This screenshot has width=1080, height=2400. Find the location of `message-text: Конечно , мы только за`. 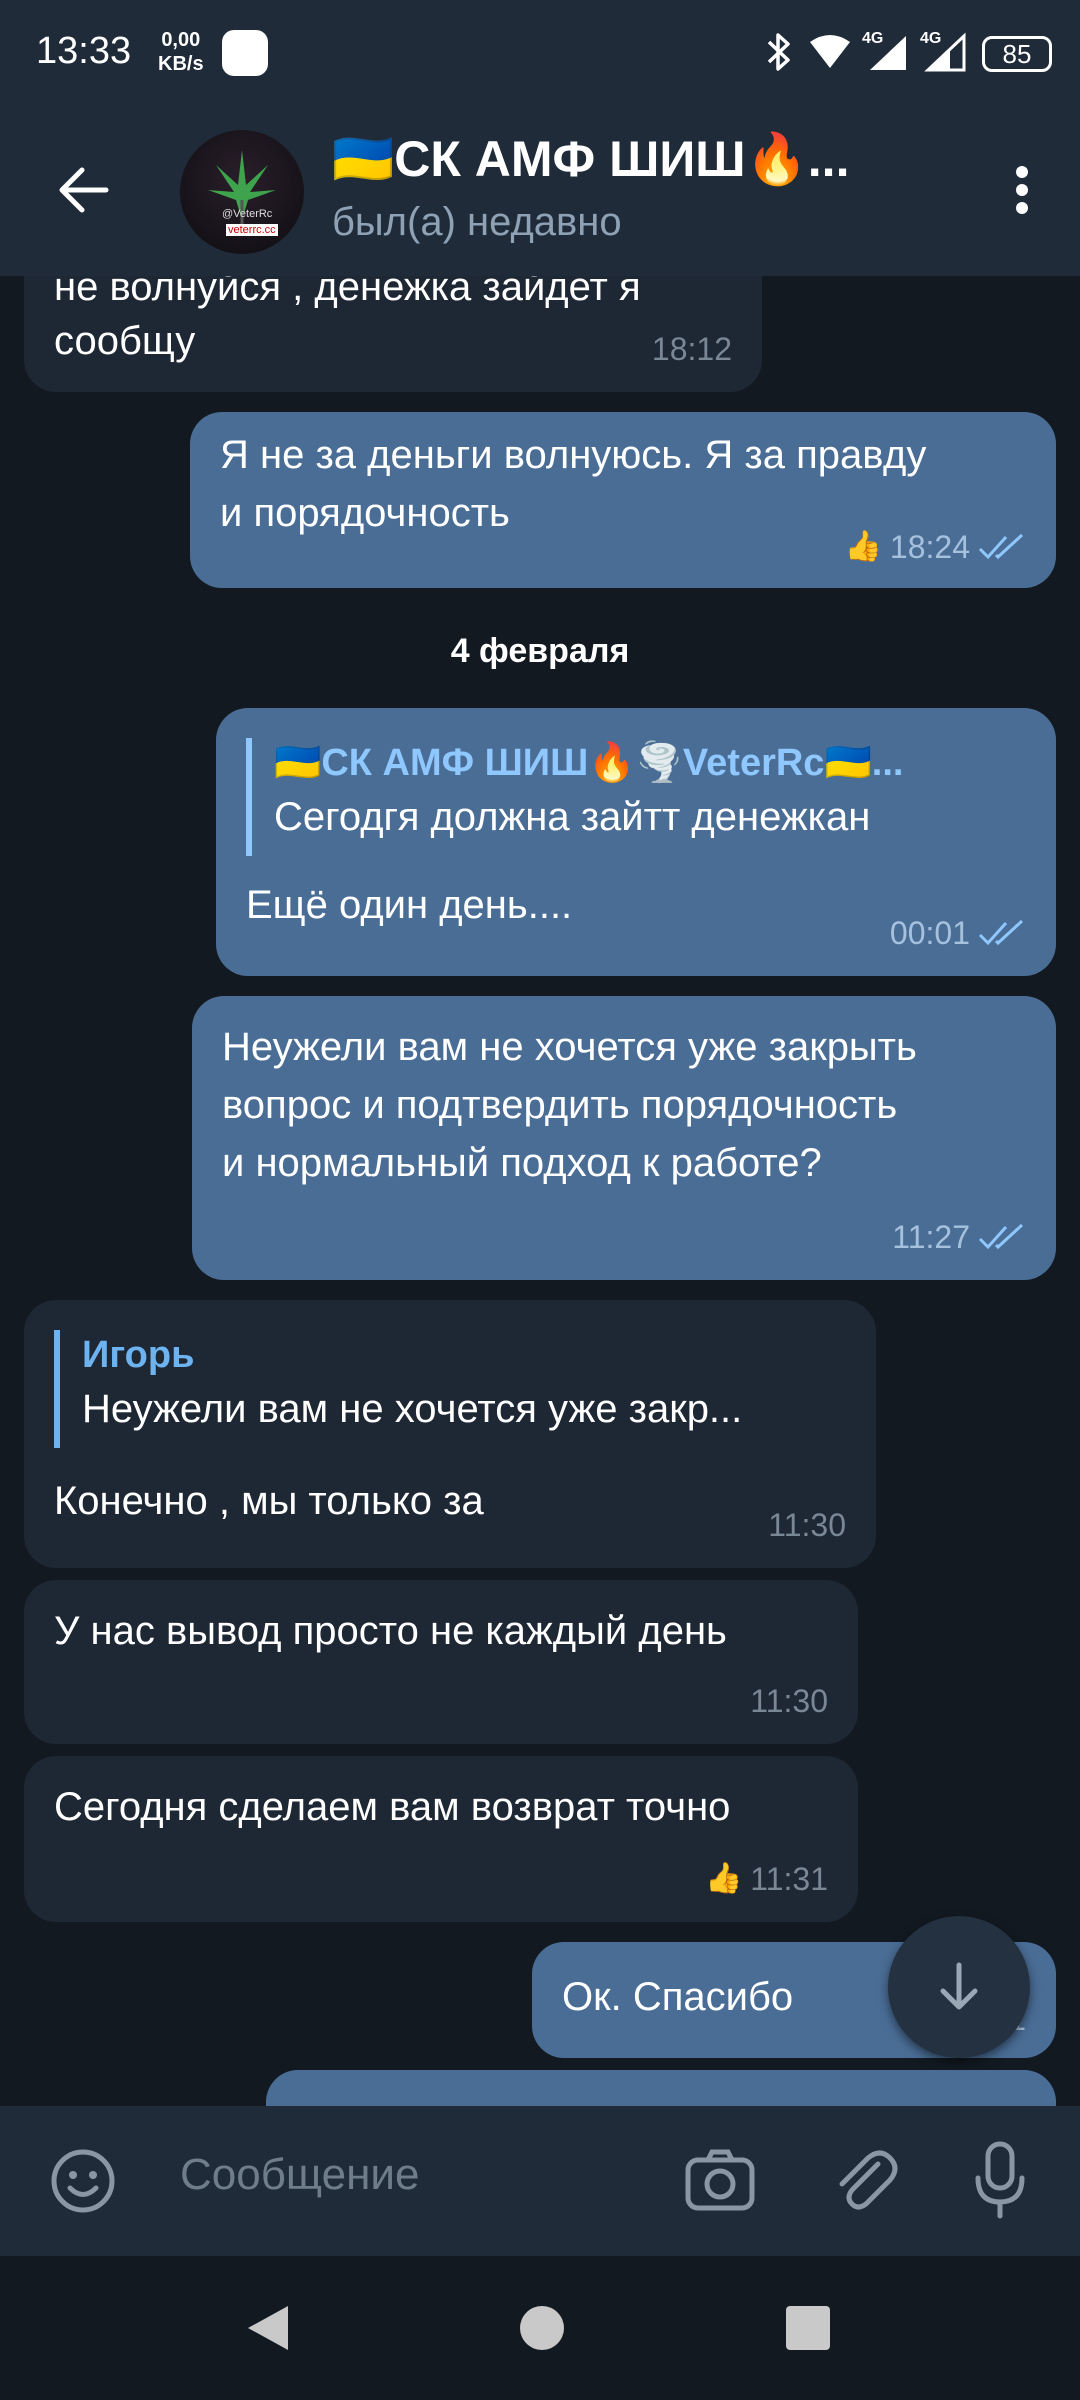

message-text: Конечно , мы только за is located at coordinates (269, 1501).